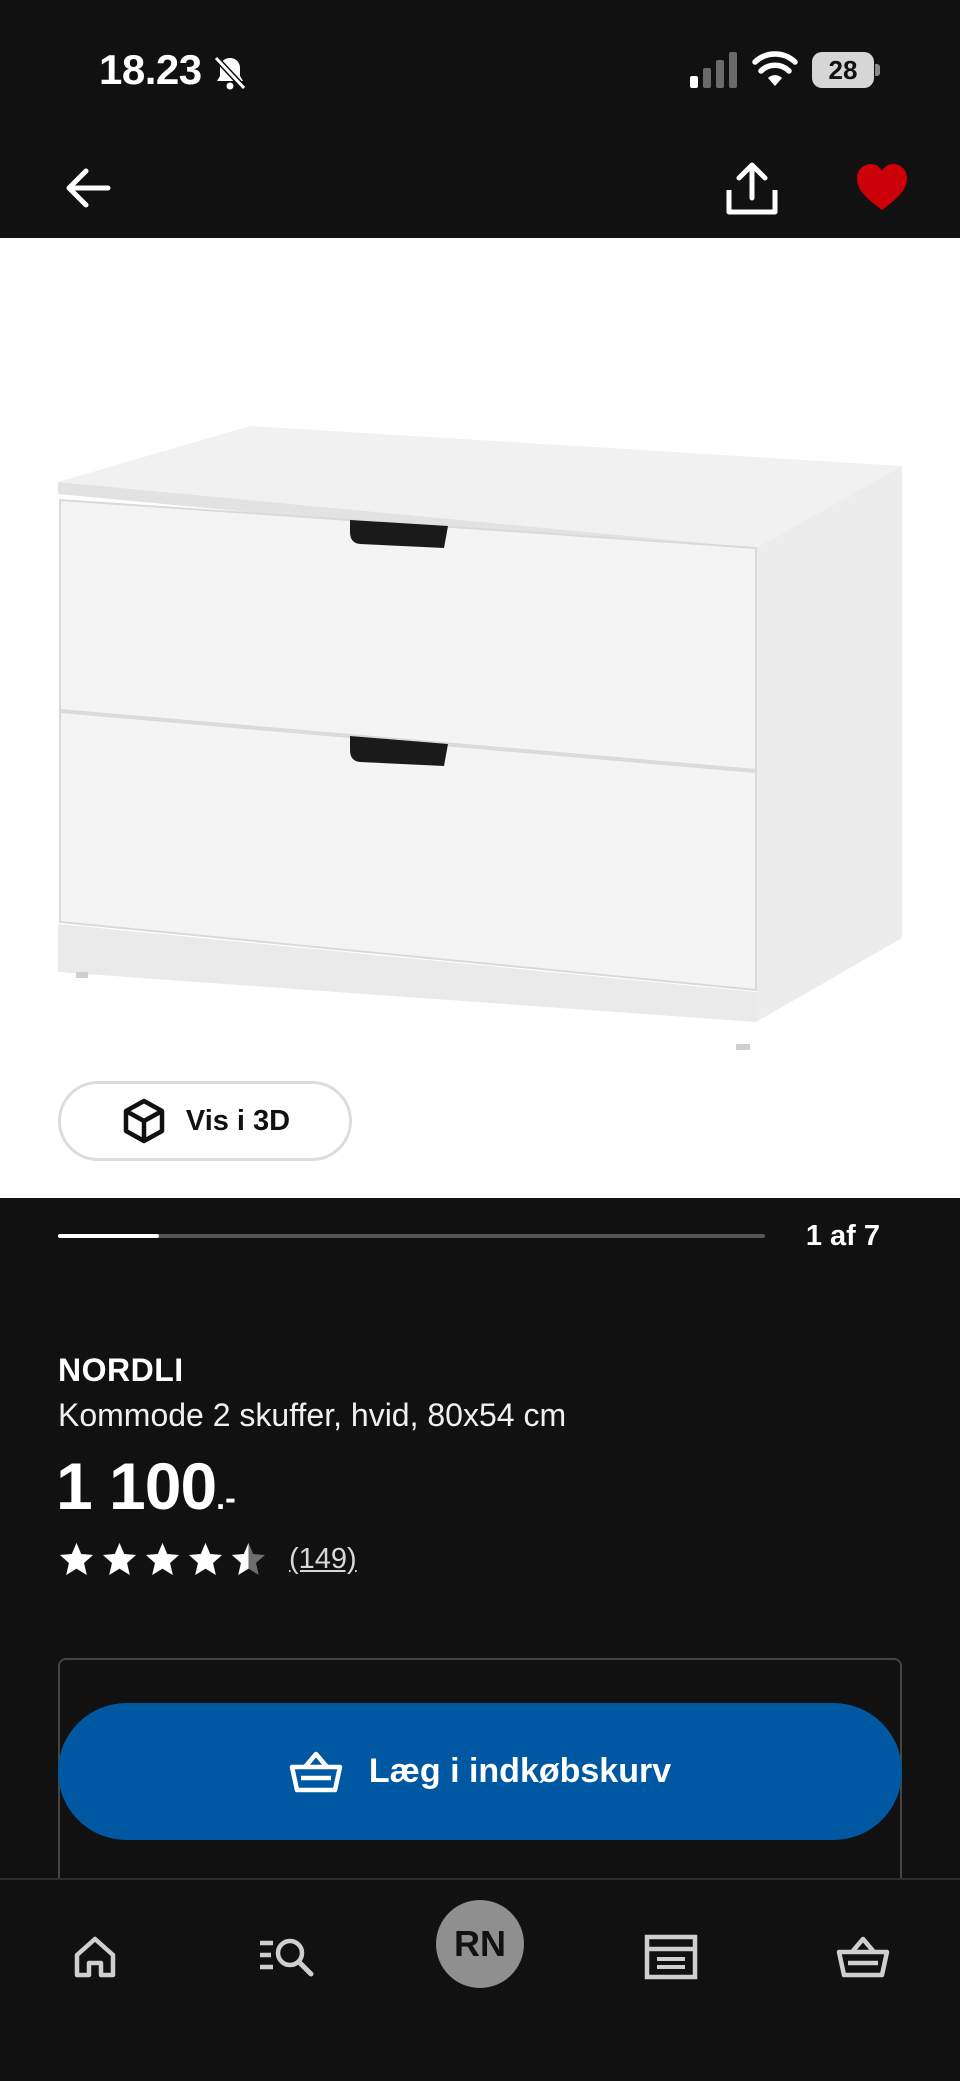 This screenshot has height=2081, width=960. What do you see at coordinates (842, 1236) in the screenshot?
I see `gallery-counter: 1 af 7` at bounding box center [842, 1236].